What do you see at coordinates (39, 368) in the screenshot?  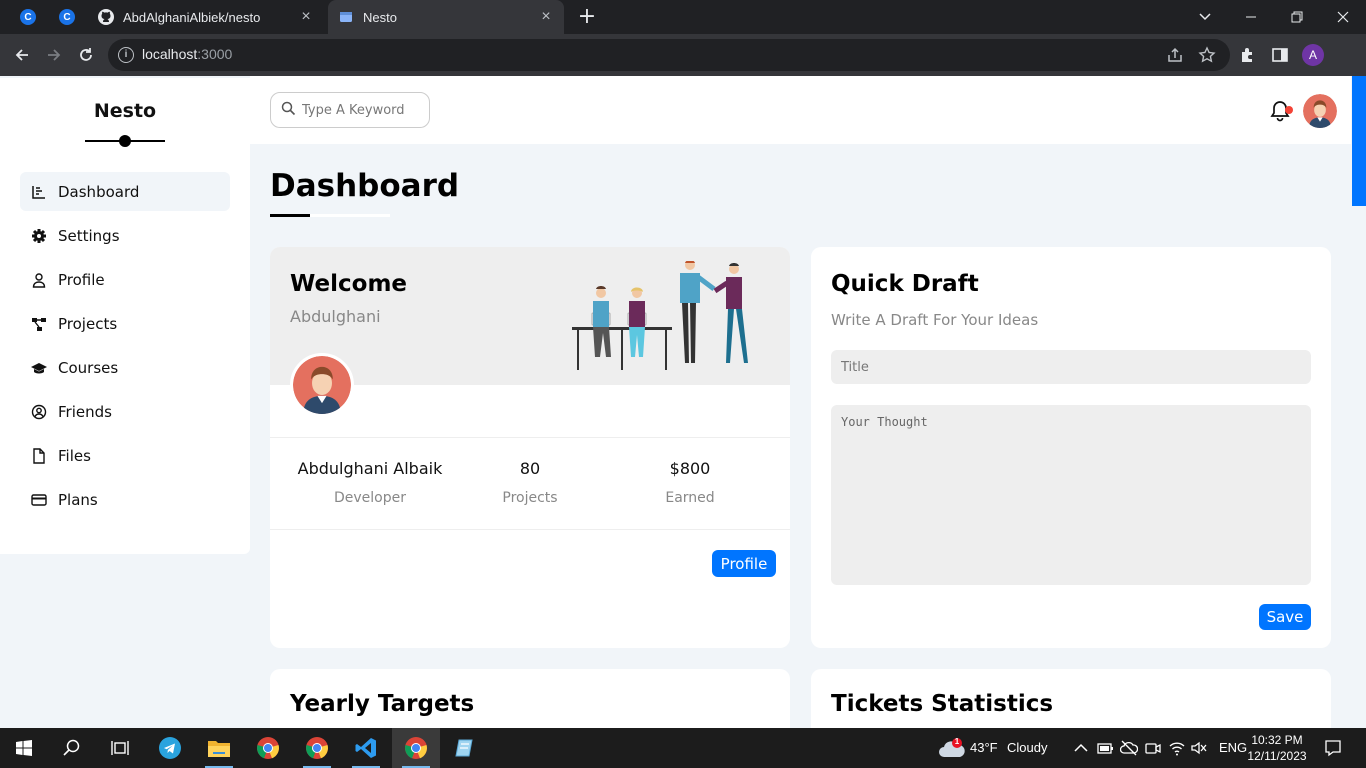 I see `graduation-cap-icon` at bounding box center [39, 368].